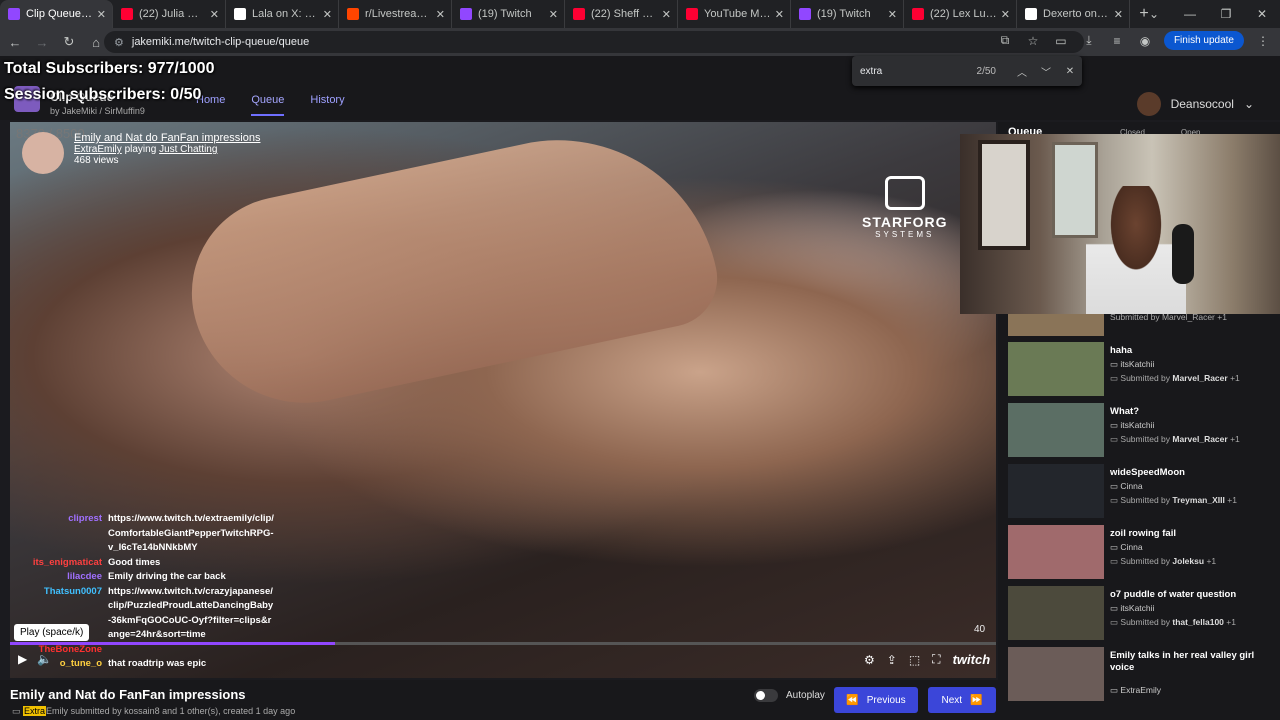 This screenshot has width=1280, height=720. What do you see at coordinates (1143, 533) in the screenshot?
I see `queue-item-title: zoil rowing fail` at bounding box center [1143, 533].